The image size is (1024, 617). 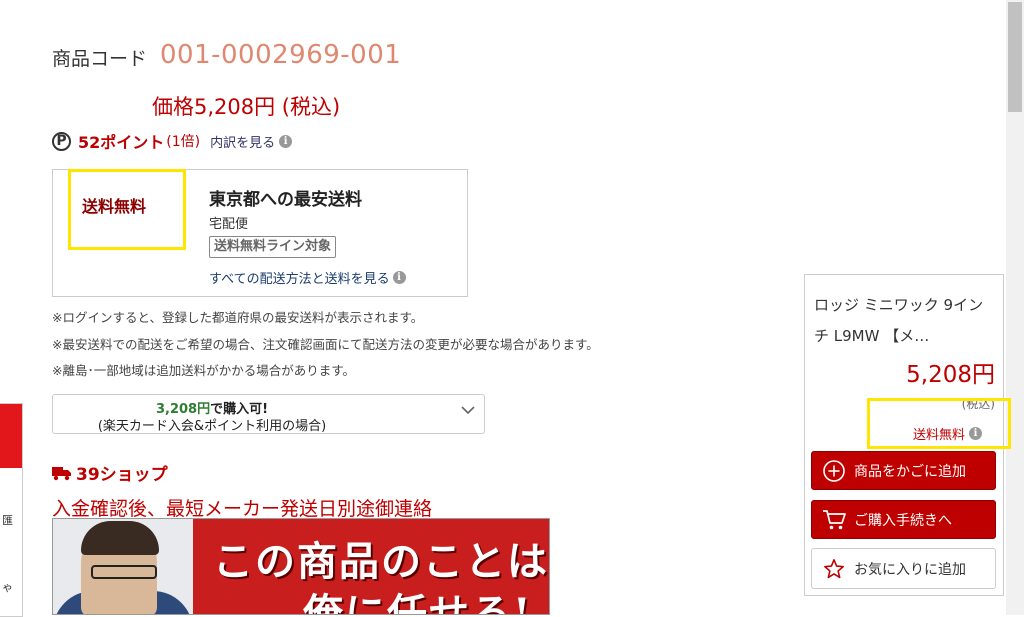 I want to click on shop-banner-image: この商品のことは 俺に任せろ!, so click(x=301, y=566).